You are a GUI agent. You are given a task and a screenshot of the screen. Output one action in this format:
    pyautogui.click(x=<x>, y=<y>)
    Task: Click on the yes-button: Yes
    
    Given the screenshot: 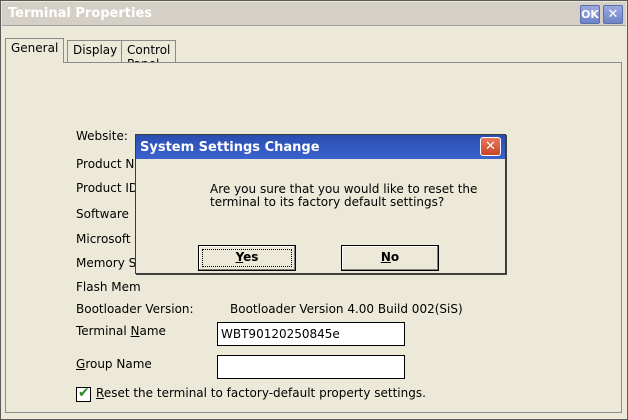 What is the action you would take?
    pyautogui.click(x=247, y=258)
    